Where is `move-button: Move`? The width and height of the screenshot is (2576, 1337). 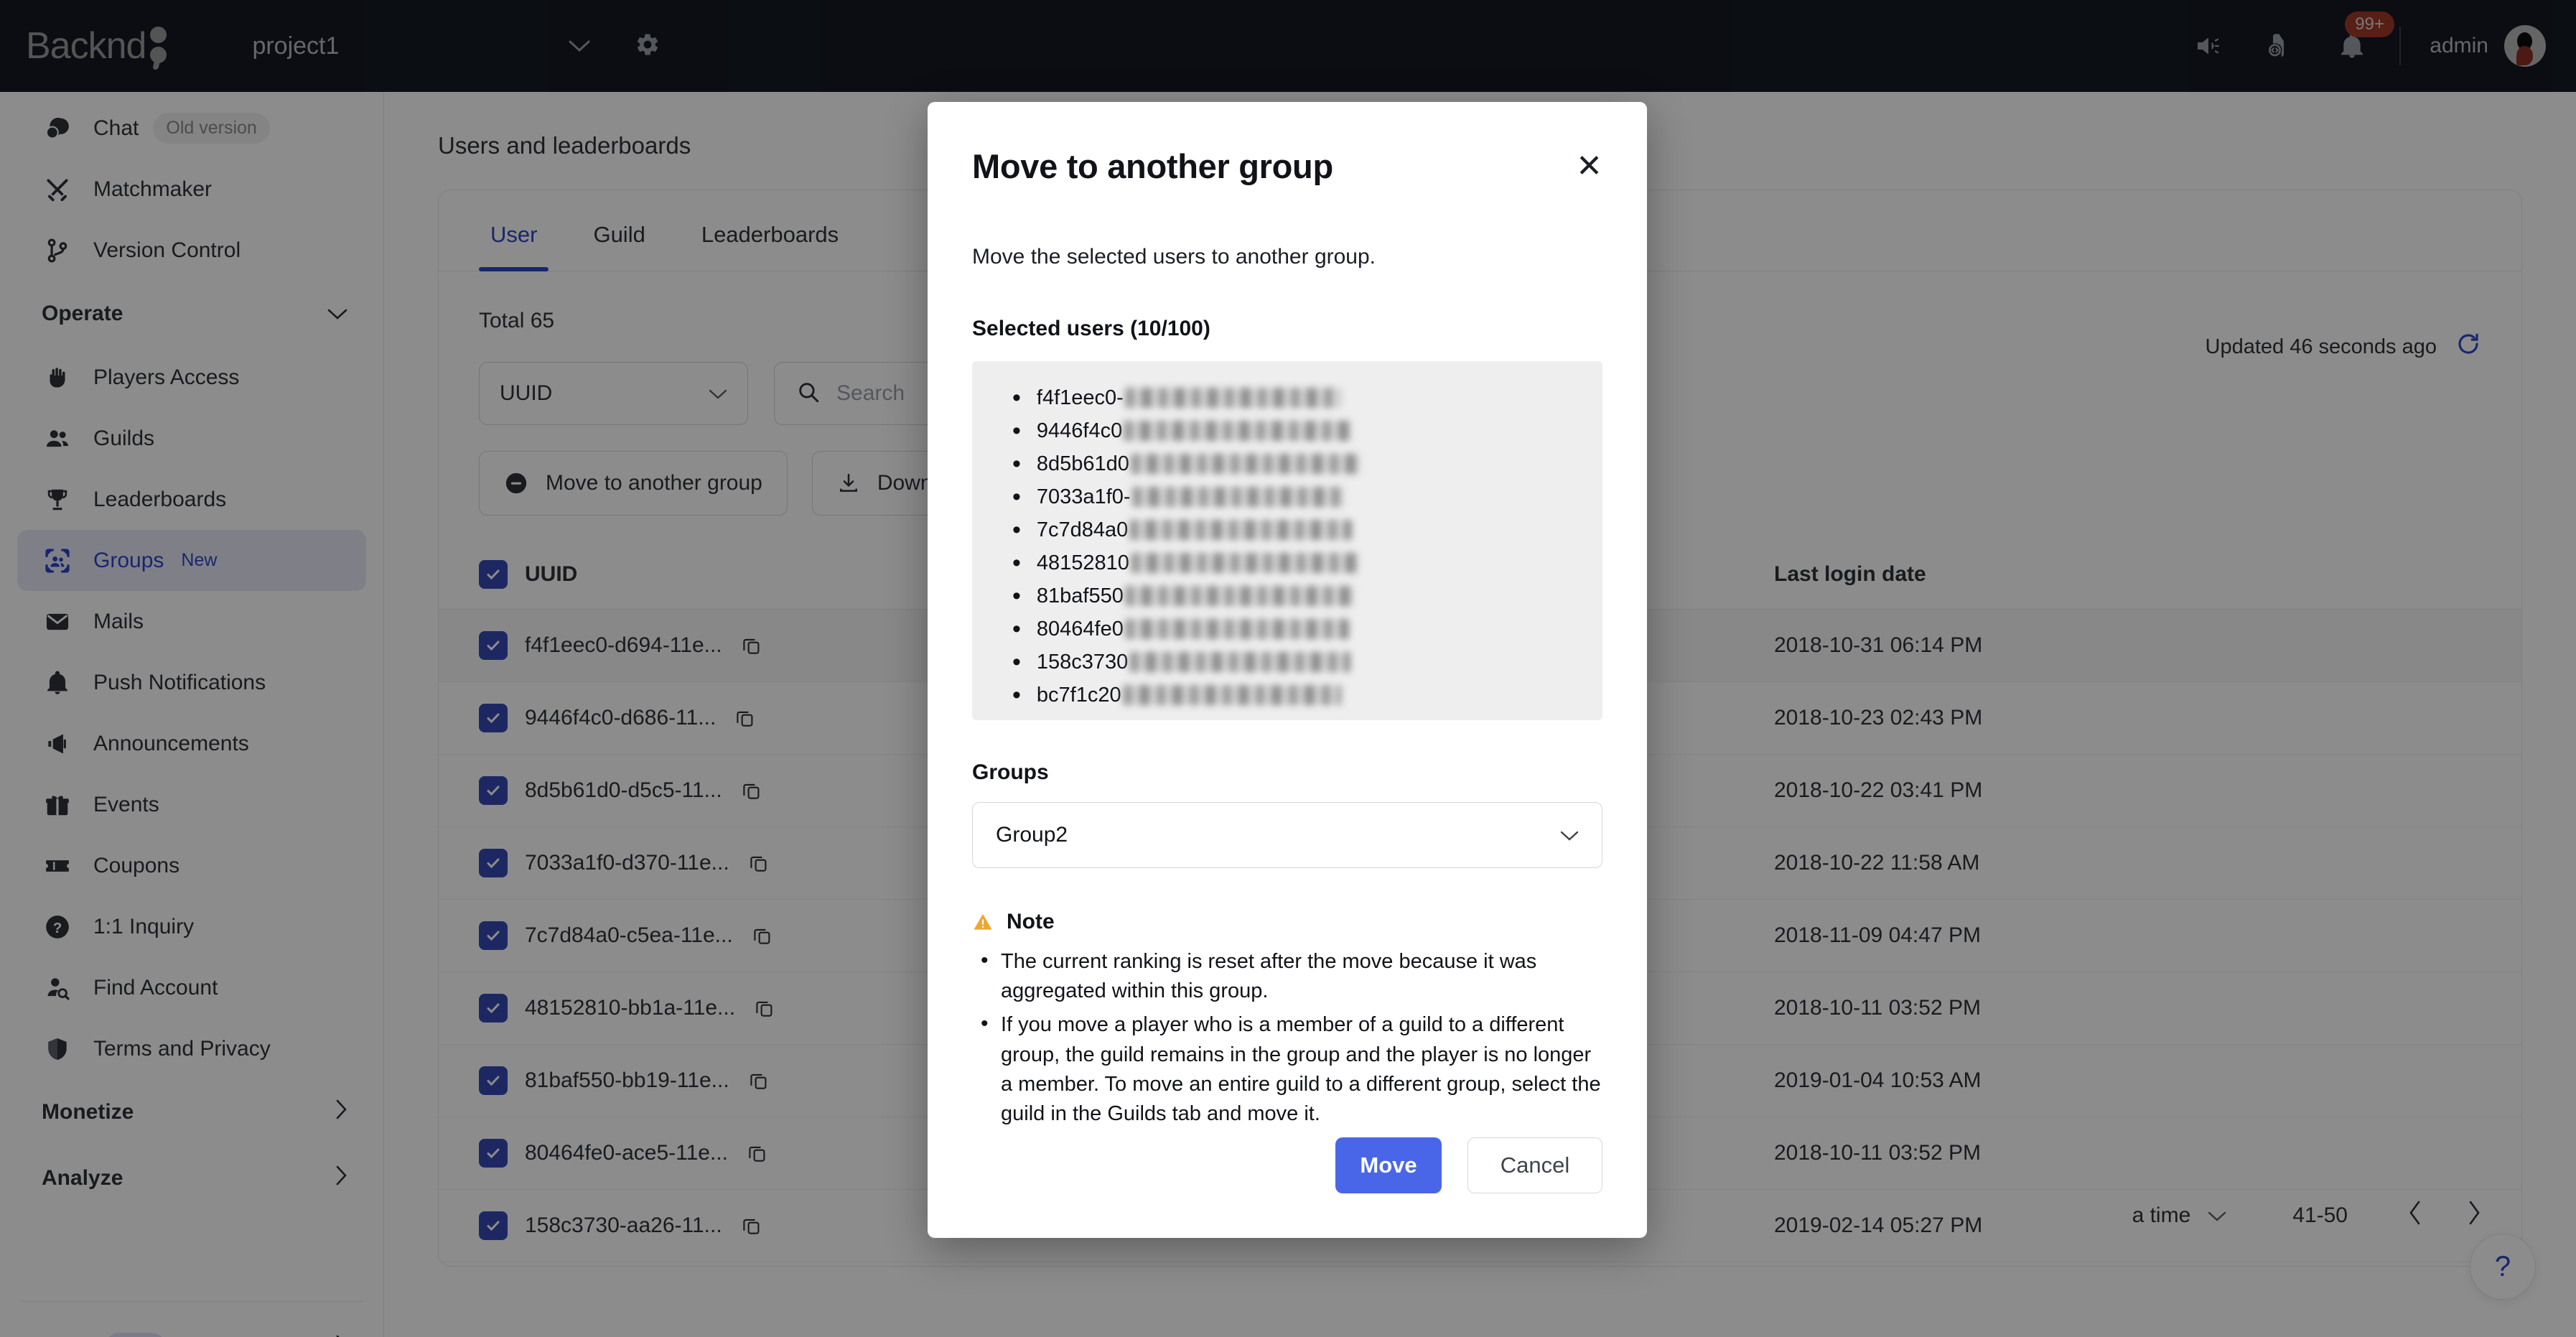
move-button: Move is located at coordinates (1388, 1165).